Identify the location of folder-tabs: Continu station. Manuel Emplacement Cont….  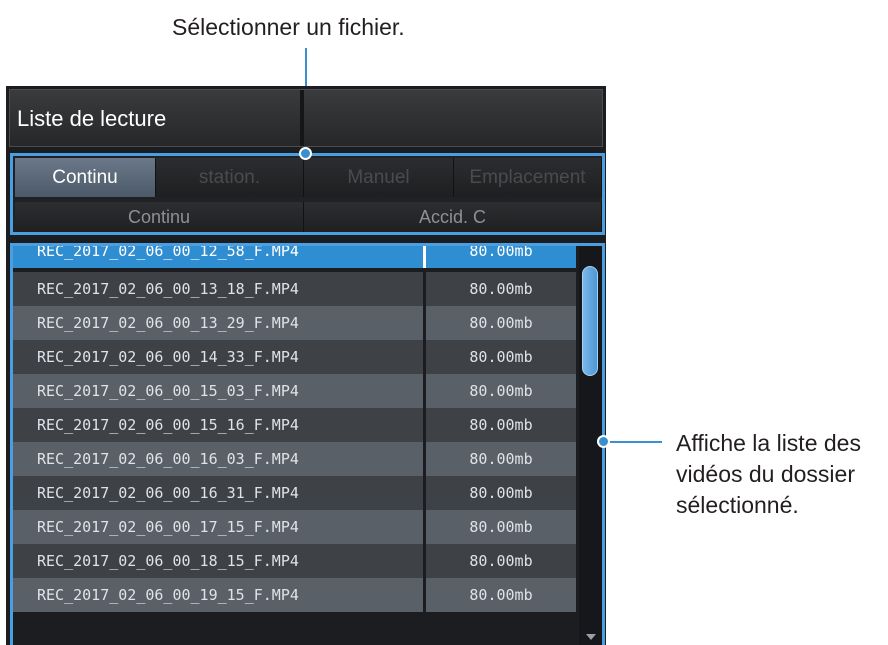
(307, 194).